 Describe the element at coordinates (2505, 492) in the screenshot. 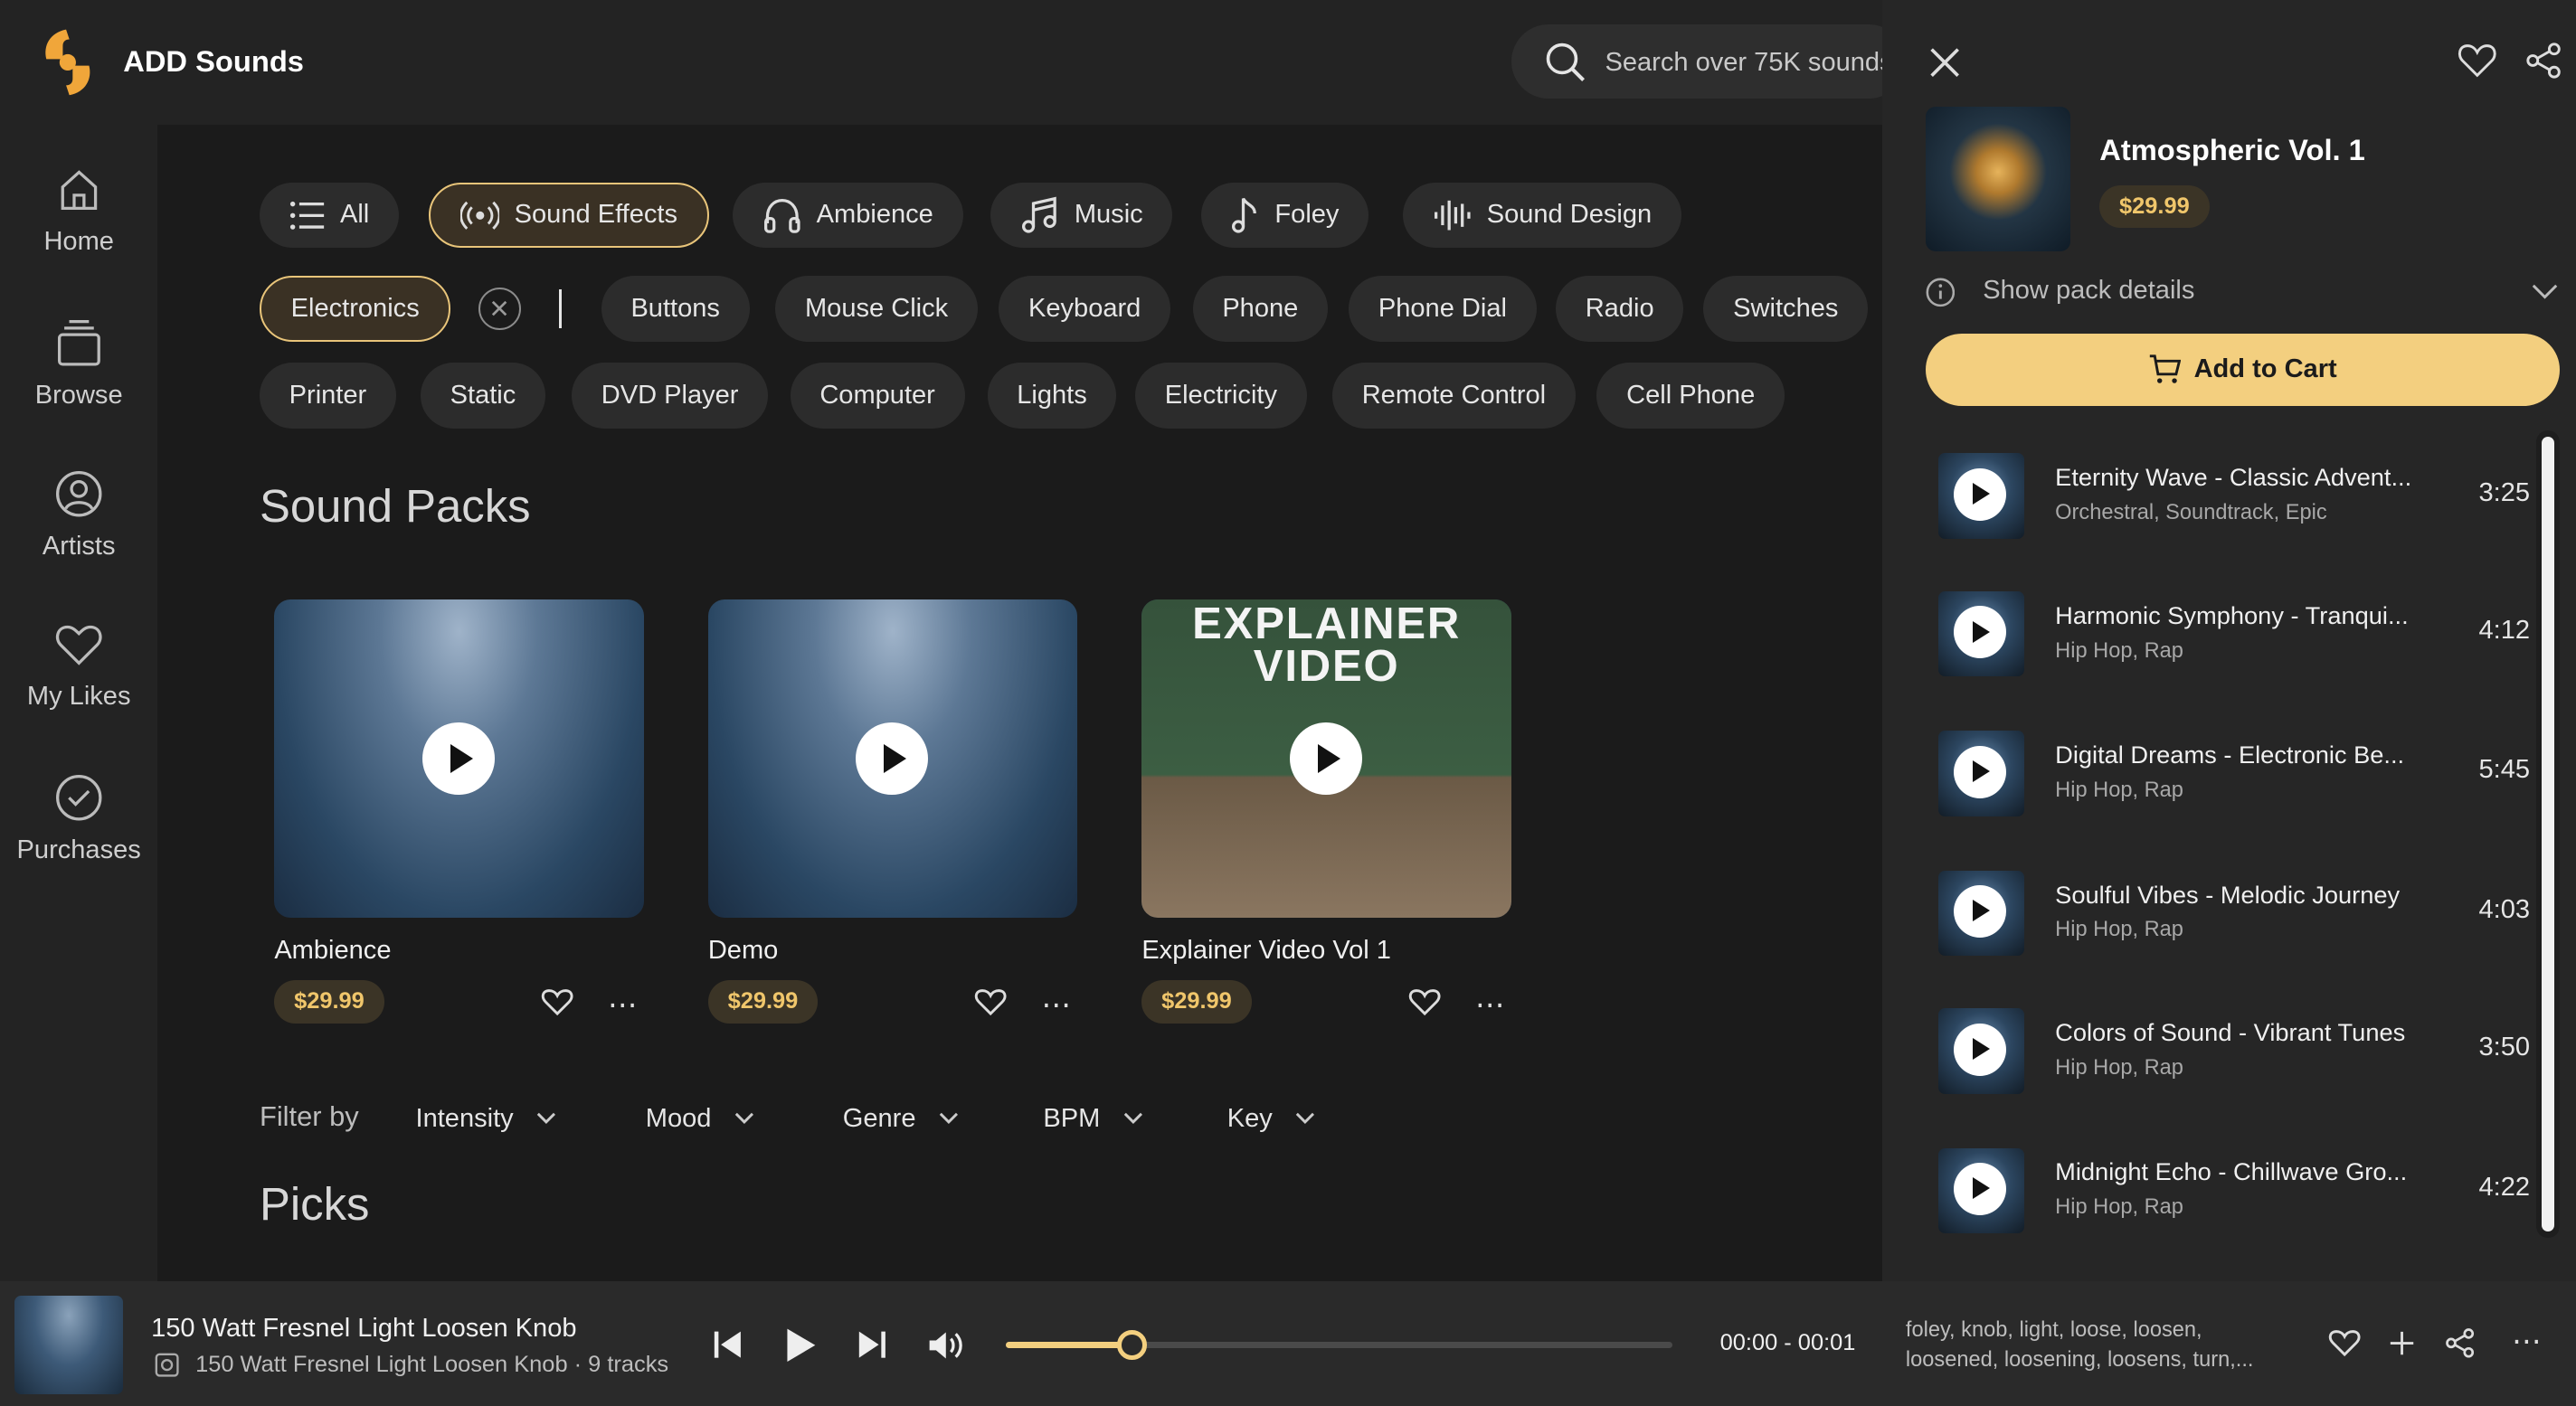

I see `track-duration: 3:25` at that location.